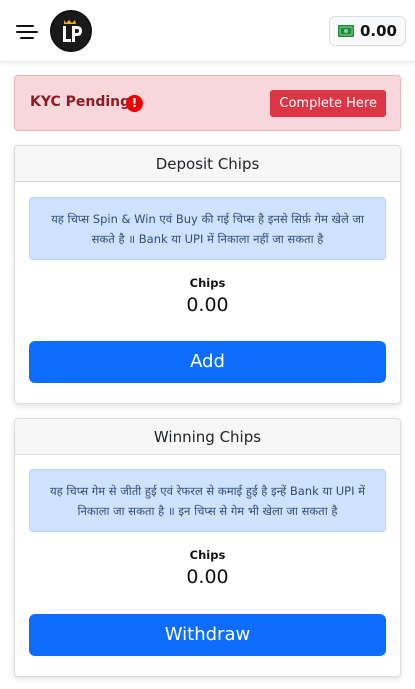 Image resolution: width=415 pixels, height=689 pixels. Describe the element at coordinates (207, 577) in the screenshot. I see `winning-chips-value: 0.00` at that location.